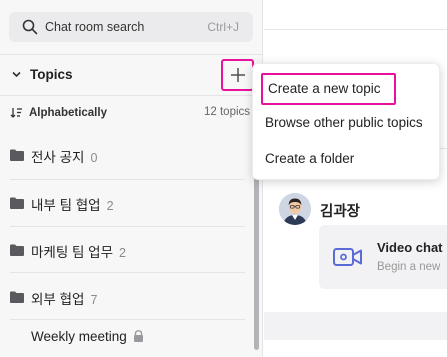 This screenshot has height=357, width=447. What do you see at coordinates (16, 74) in the screenshot?
I see `chevron-down-icon` at bounding box center [16, 74].